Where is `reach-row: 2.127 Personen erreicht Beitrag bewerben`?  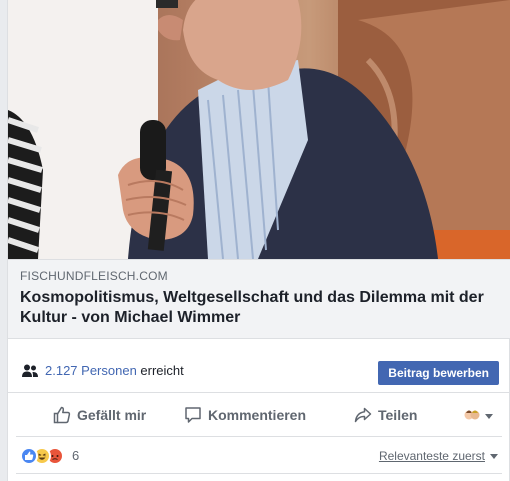
reach-row: 2.127 Personen erreicht Beitrag bewerben is located at coordinates (259, 371).